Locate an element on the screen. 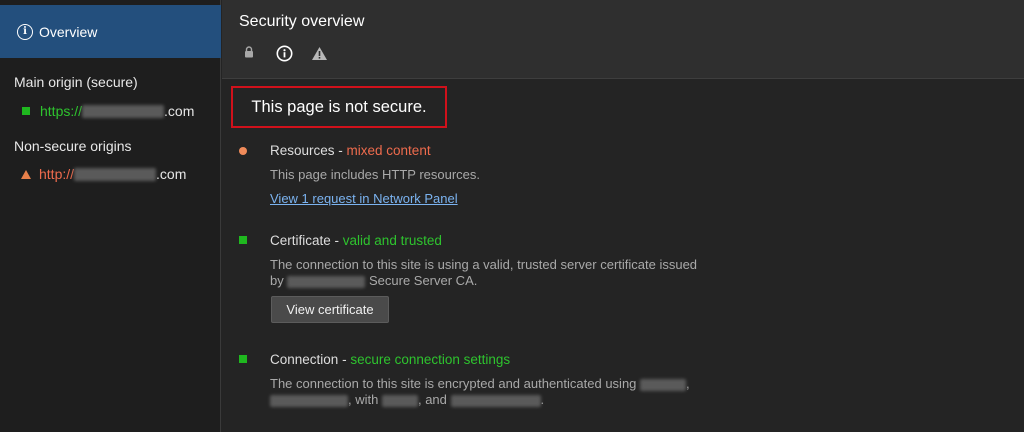  connection-status: secure connection settings is located at coordinates (430, 359).